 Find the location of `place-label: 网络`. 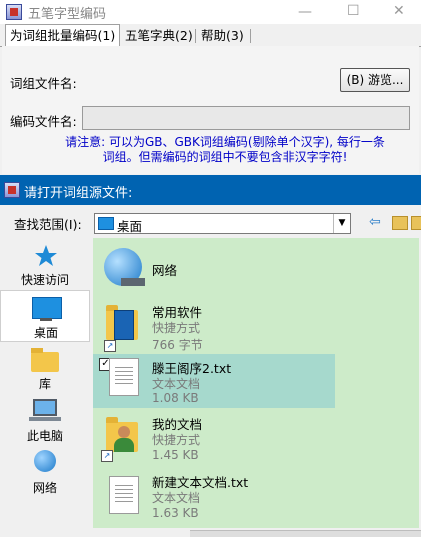

place-label: 网络 is located at coordinates (44, 488).